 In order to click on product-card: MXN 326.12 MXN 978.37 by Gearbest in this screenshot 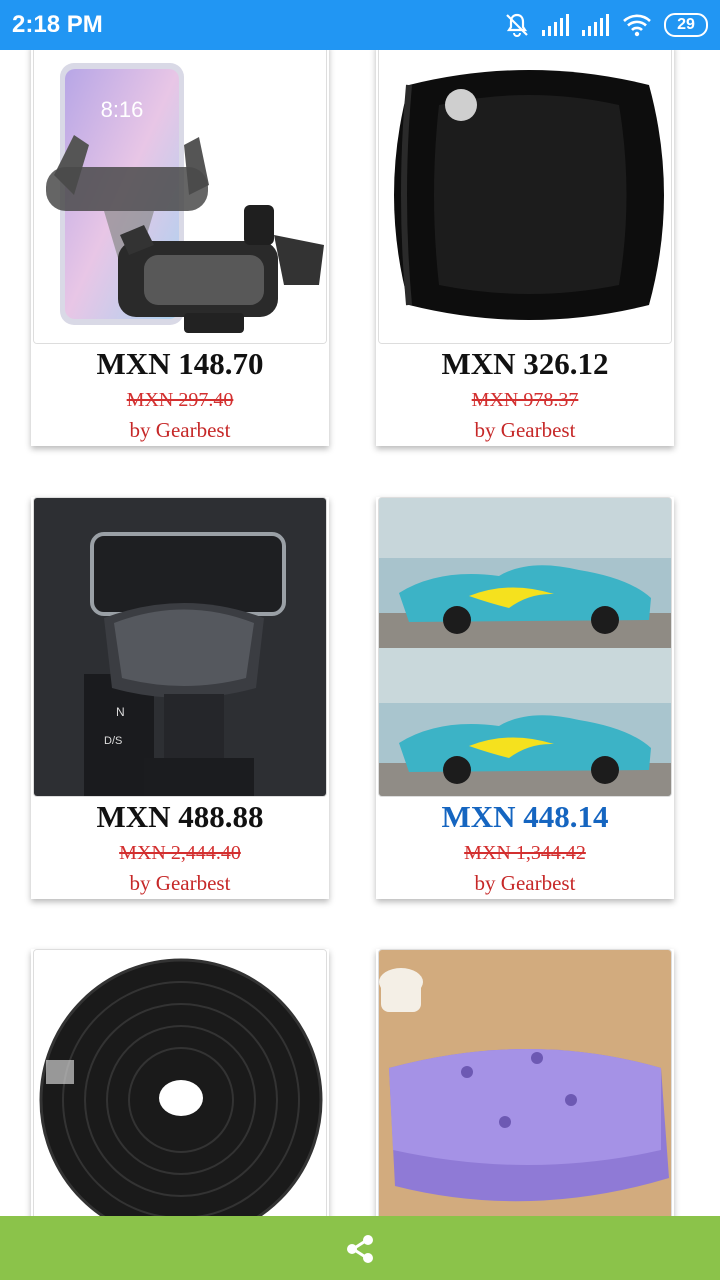, I will do `click(525, 245)`.